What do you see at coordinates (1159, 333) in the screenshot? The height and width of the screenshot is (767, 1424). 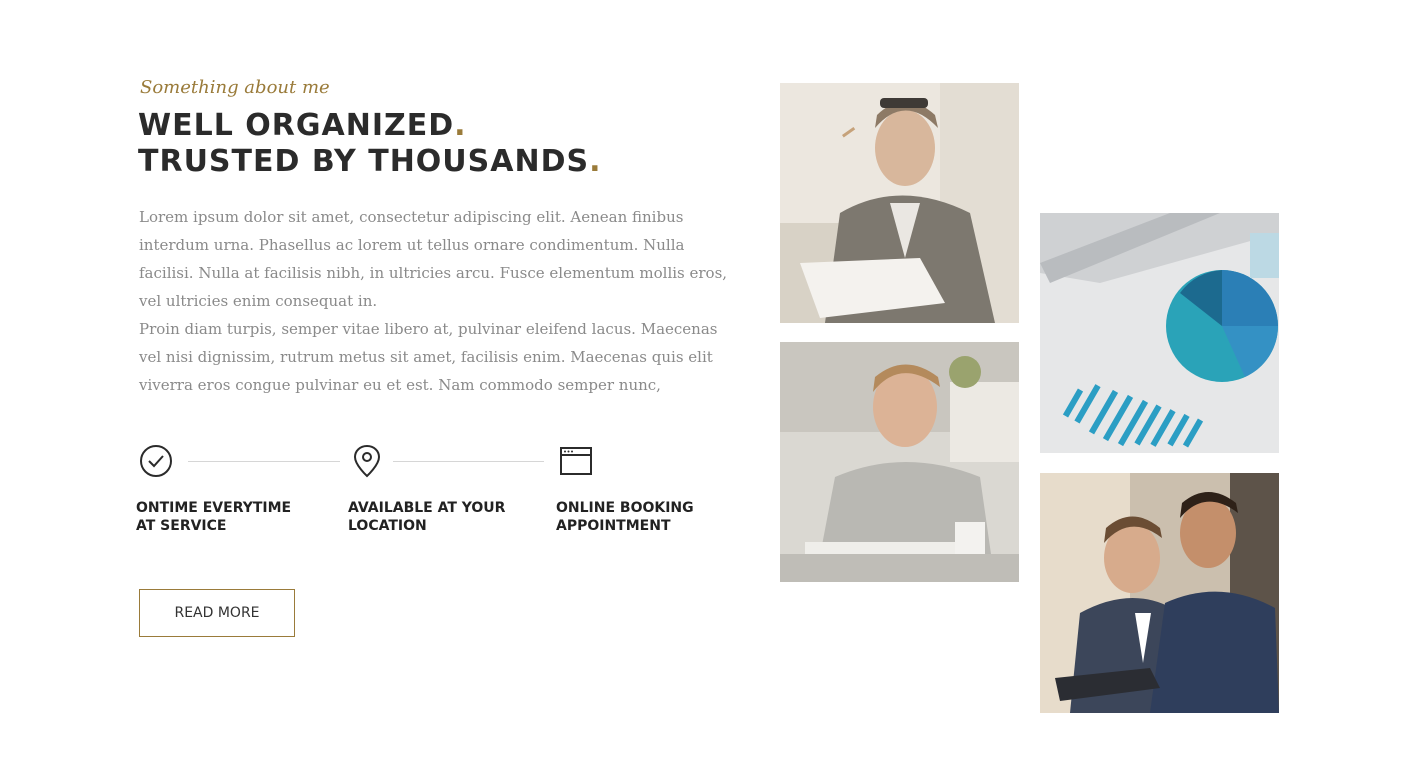 I see `photo-tablet-pie-chart` at bounding box center [1159, 333].